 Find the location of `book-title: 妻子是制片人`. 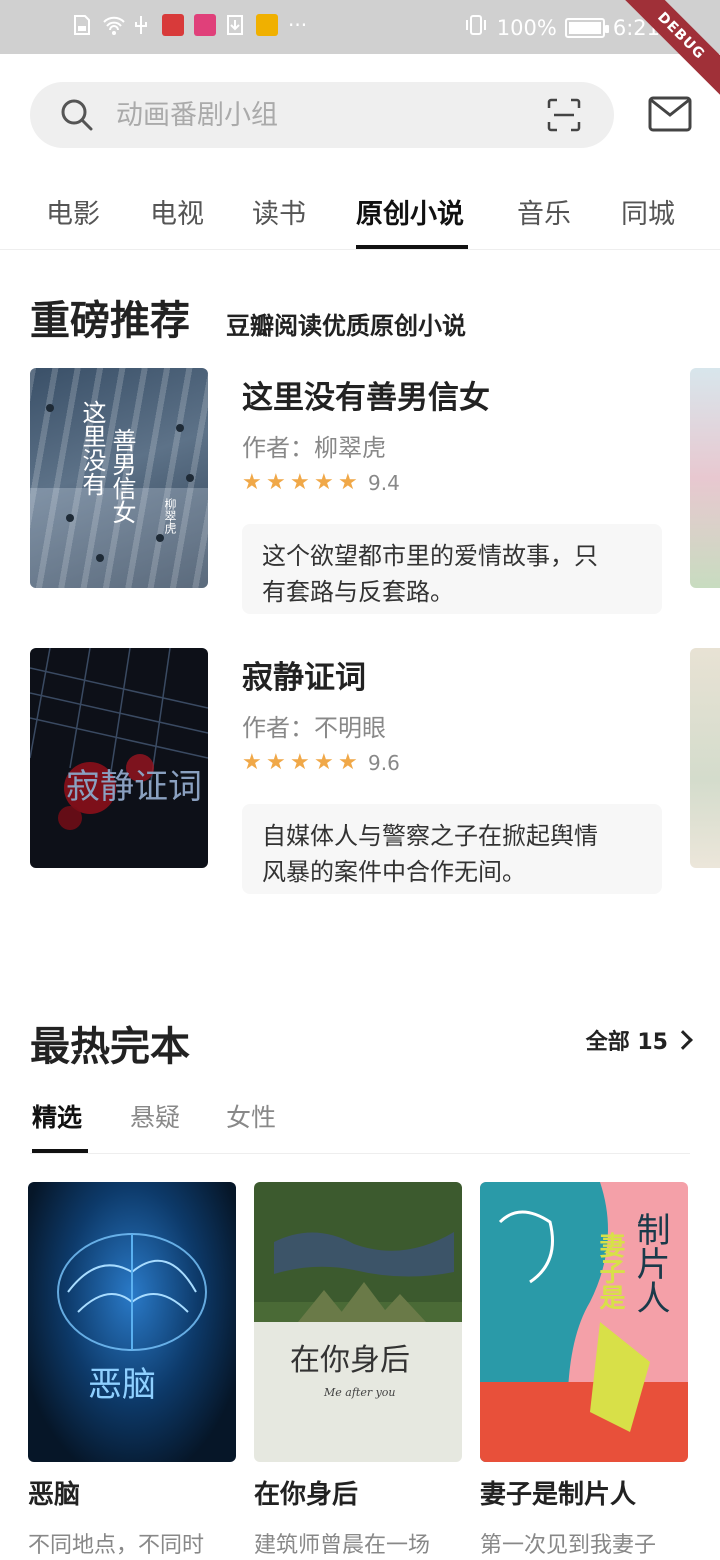

book-title: 妻子是制片人 is located at coordinates (584, 1492).